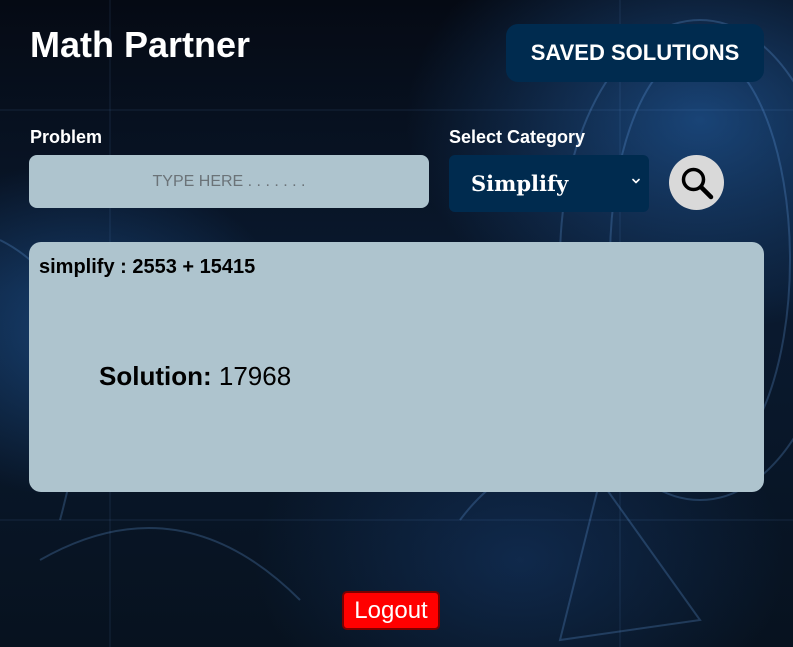 This screenshot has height=647, width=793. I want to click on problem-input, so click(229, 181).